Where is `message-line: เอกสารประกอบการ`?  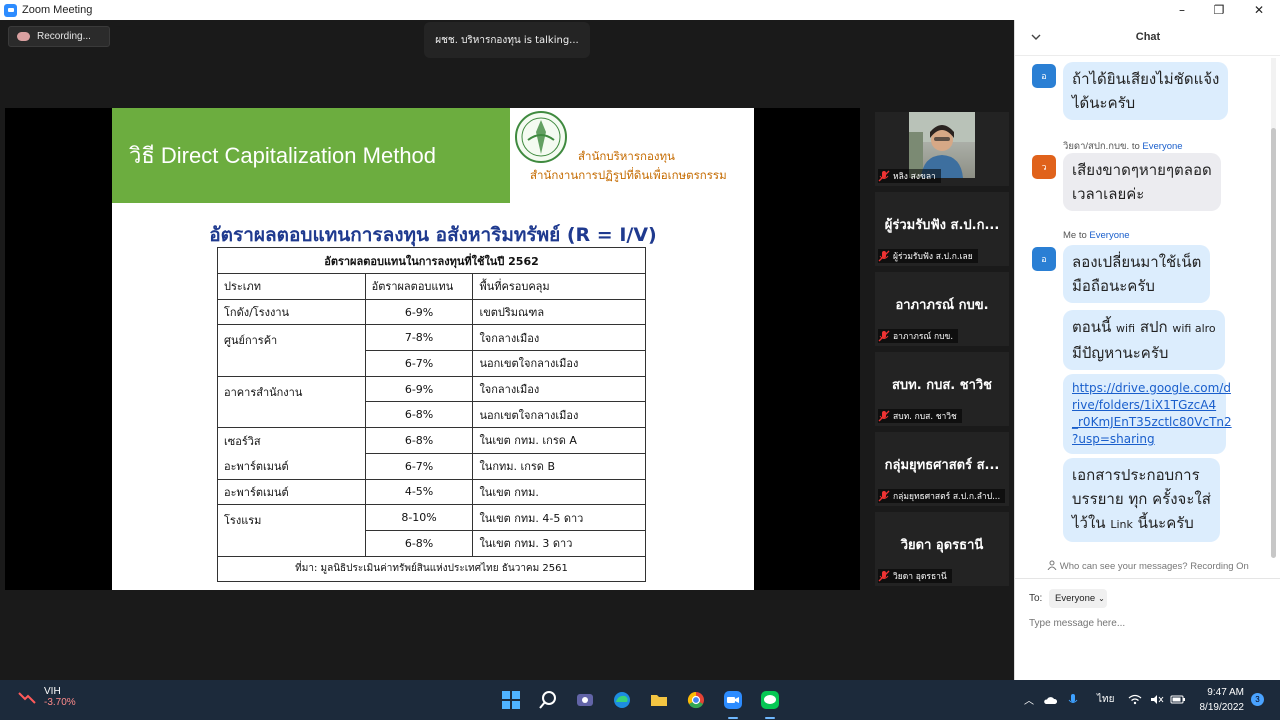
message-line: เอกสารประกอบการ is located at coordinates (1136, 475).